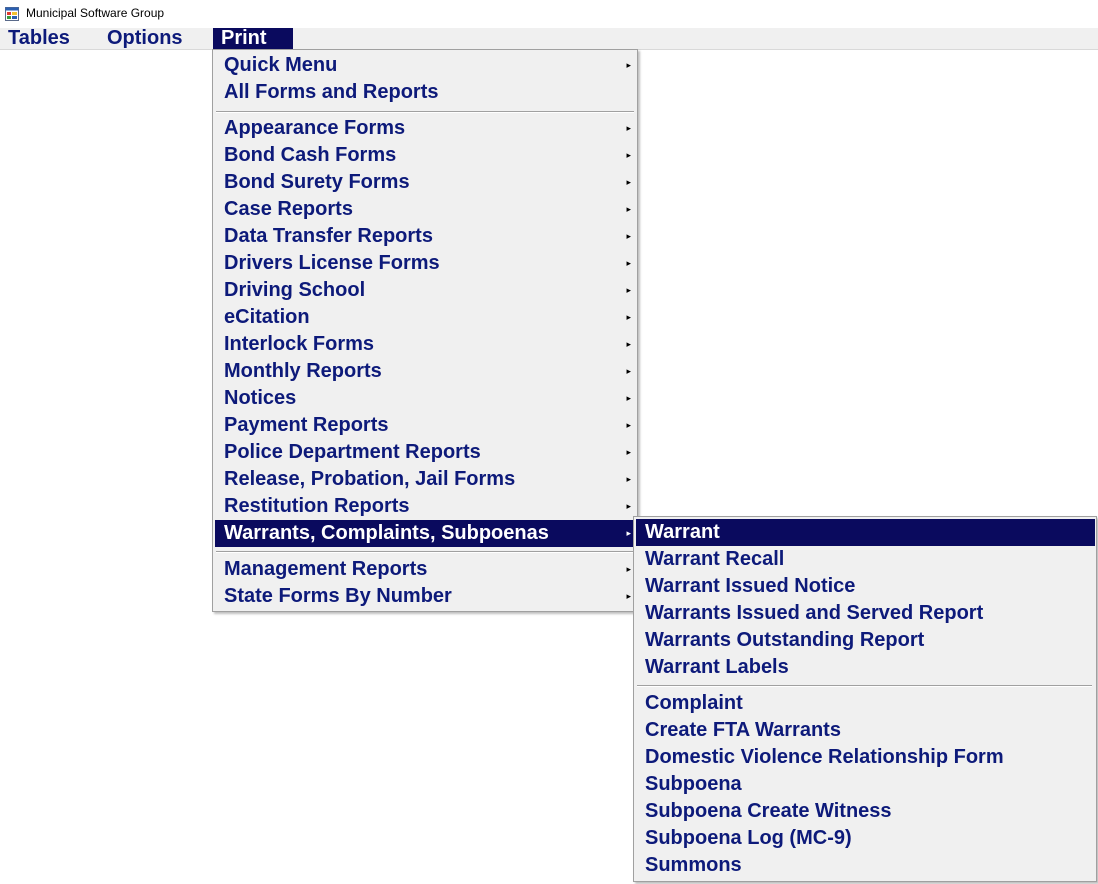  I want to click on menu-item-label: Subpoena, so click(693, 784).